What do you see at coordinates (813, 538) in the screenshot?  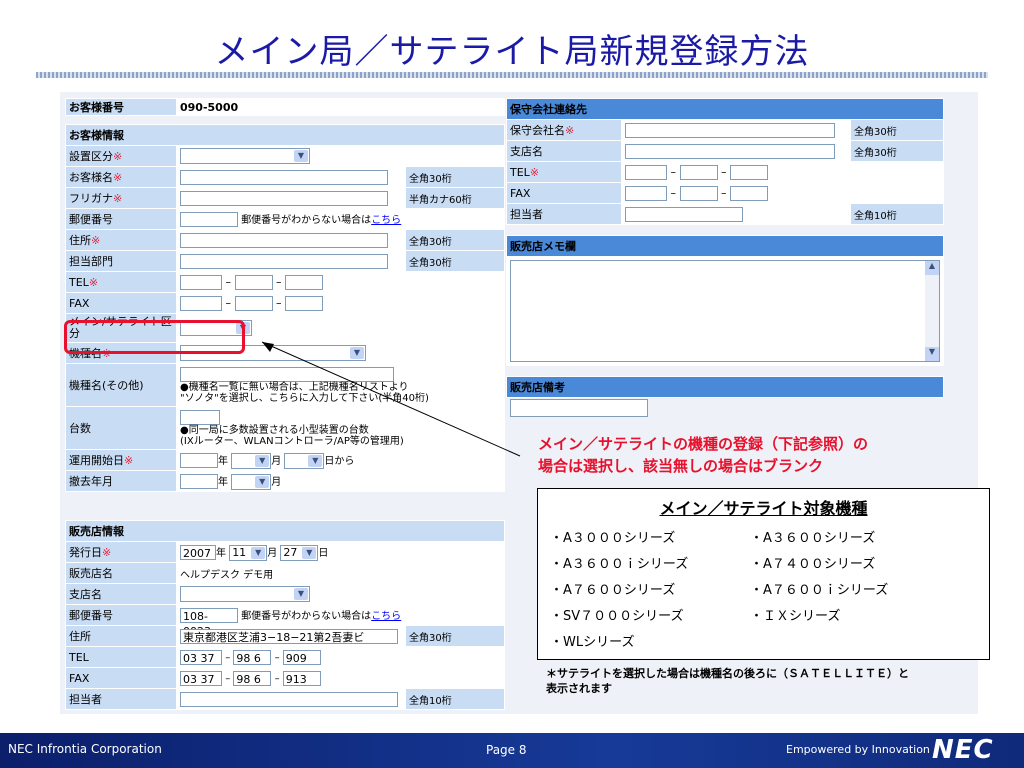 I see `model-item: ・A３６００シリーズ` at bounding box center [813, 538].